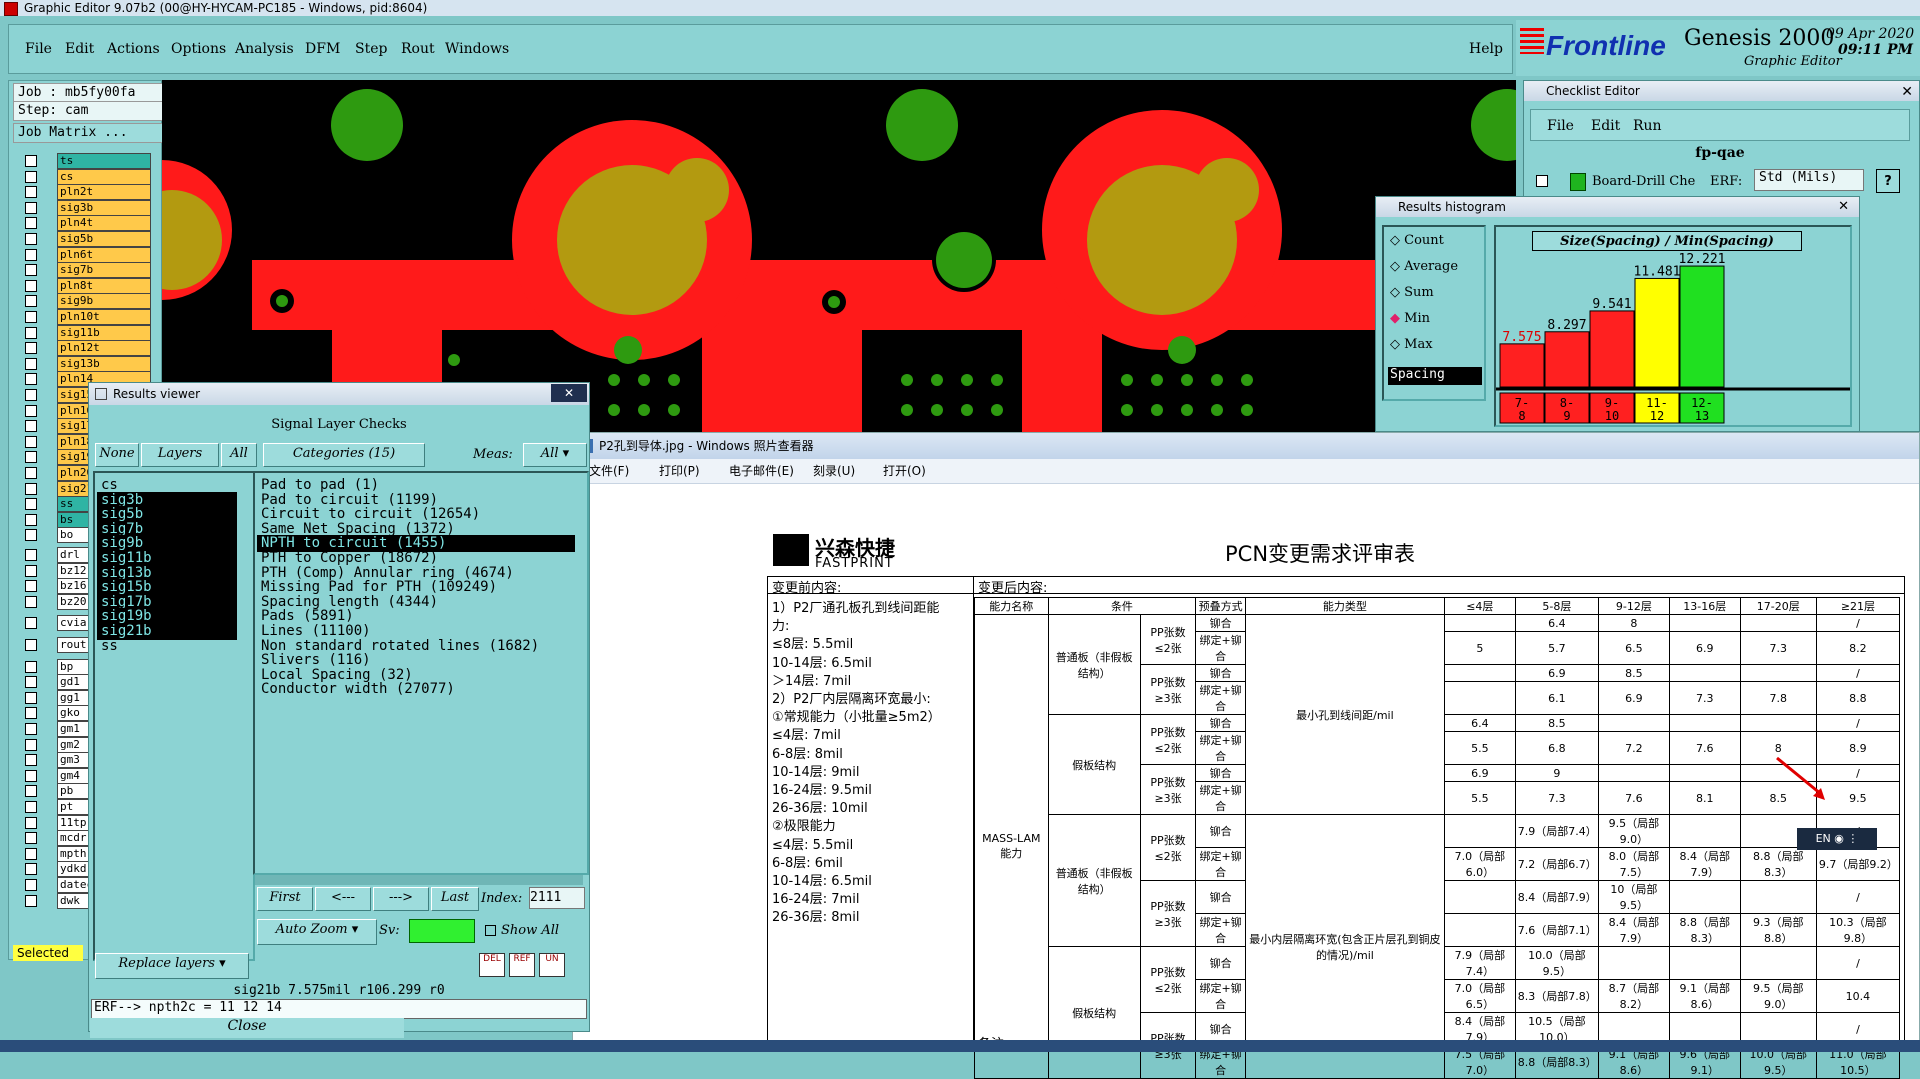 This screenshot has height=1079, width=1920. I want to click on layer-row: sig13b, so click(87, 363).